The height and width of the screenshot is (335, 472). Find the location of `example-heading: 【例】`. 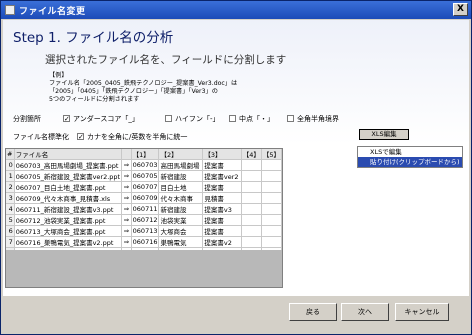

example-heading: 【例】 is located at coordinates (58, 75).